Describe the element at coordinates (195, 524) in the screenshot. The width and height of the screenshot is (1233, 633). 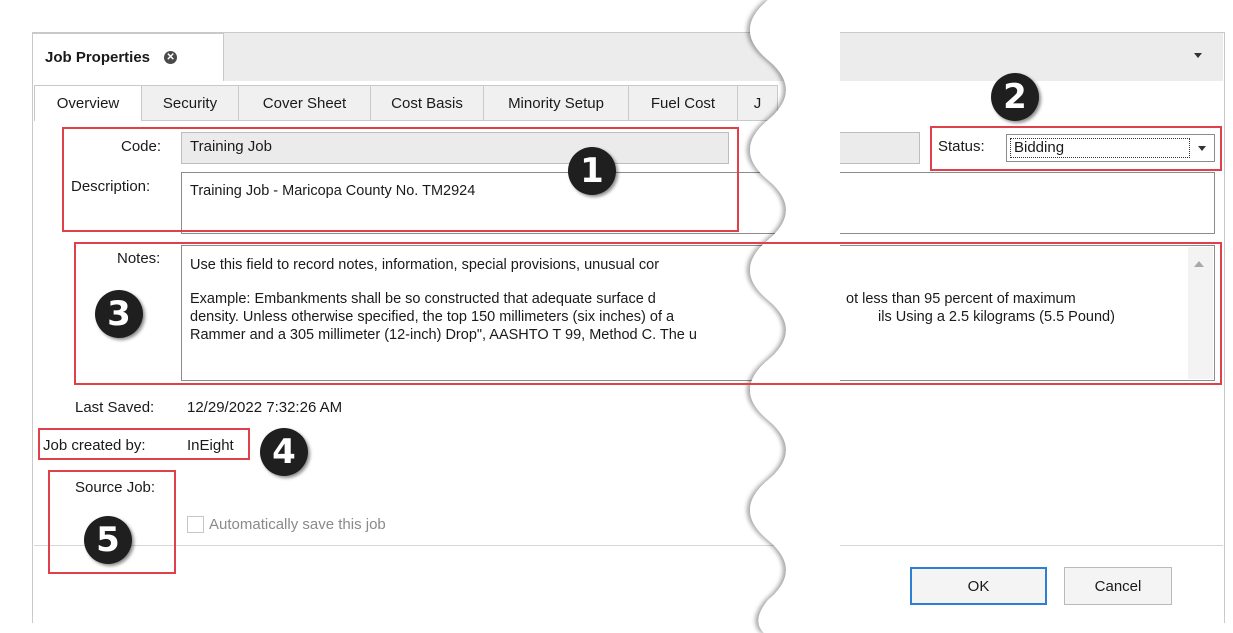
I see `autosave-checkbox` at that location.